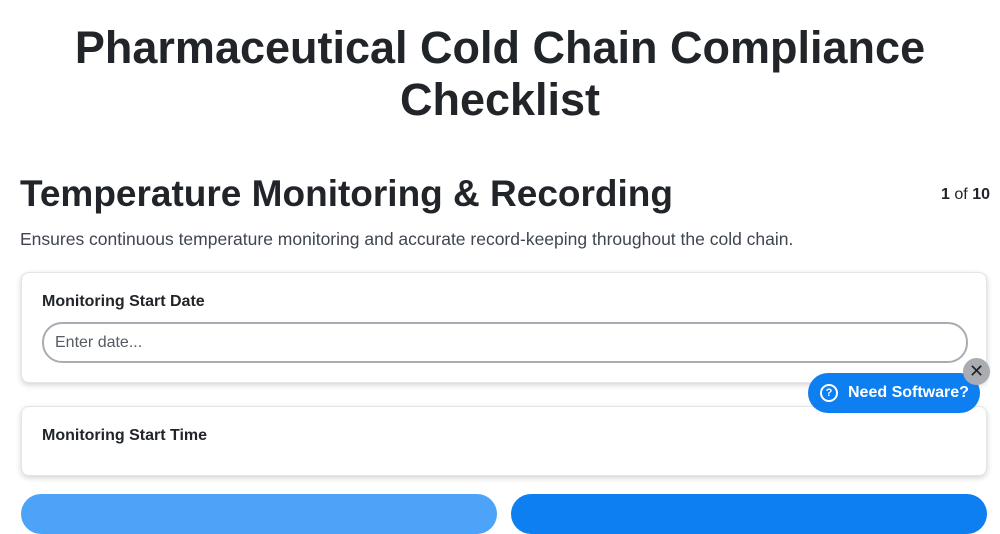 Image resolution: width=1000 pixels, height=534 pixels. Describe the element at coordinates (259, 514) in the screenshot. I see `previous-button` at that location.